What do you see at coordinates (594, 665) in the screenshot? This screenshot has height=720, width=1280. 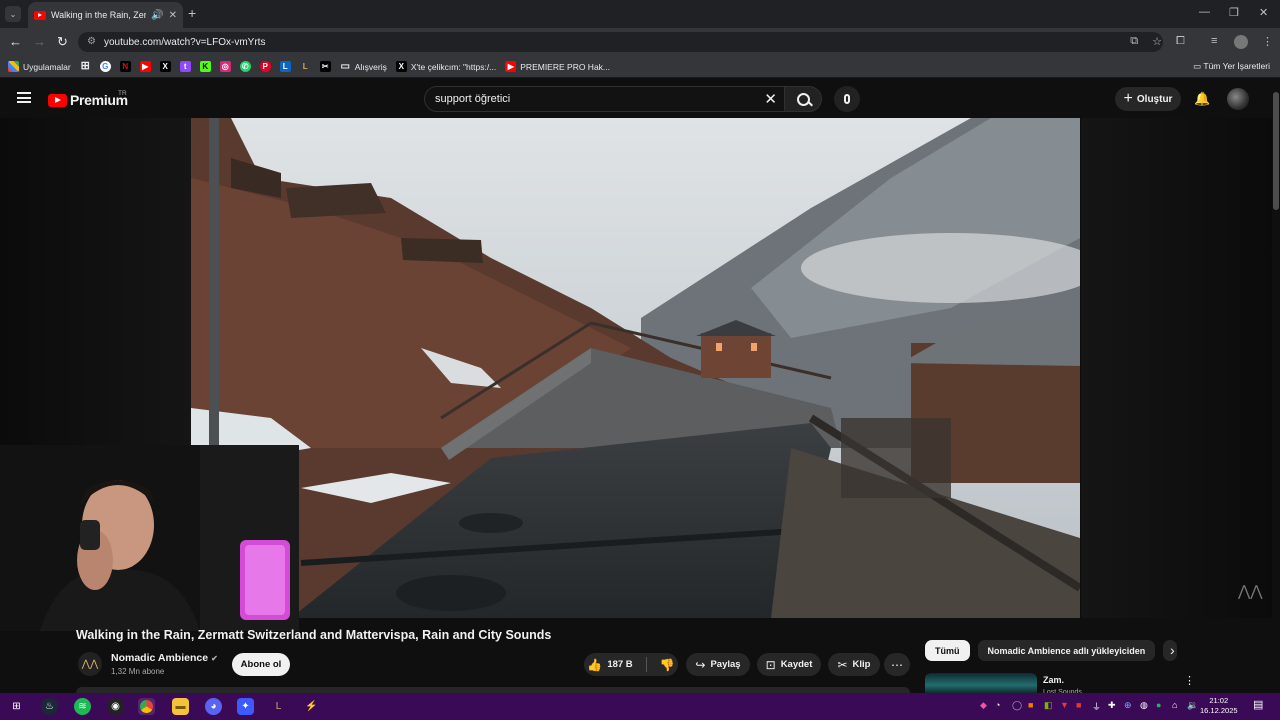 I see `thumbs-up-icon: 👍` at bounding box center [594, 665].